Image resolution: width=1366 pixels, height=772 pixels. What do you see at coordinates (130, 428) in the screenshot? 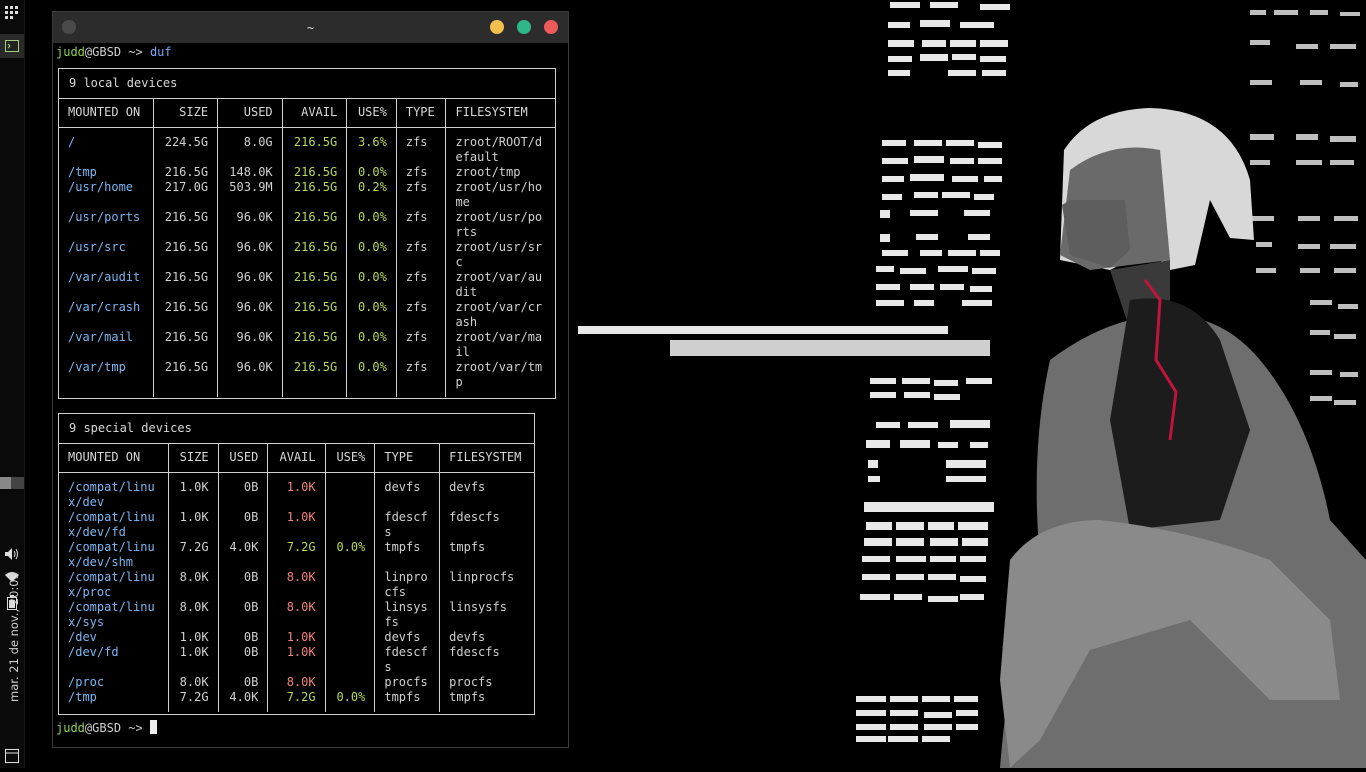
I see `special-devices-title: 9 special devices` at bounding box center [130, 428].